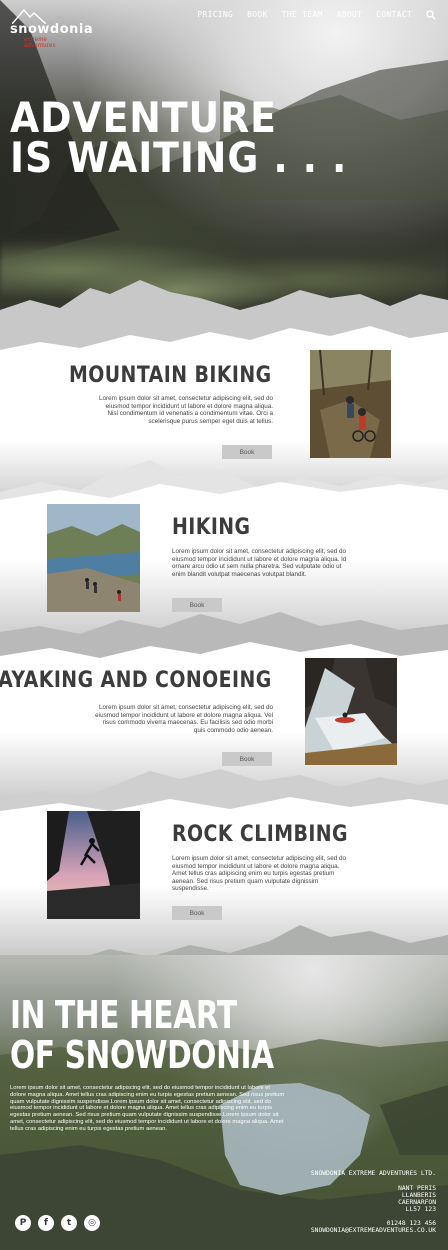 This screenshot has height=1250, width=448. I want to click on social-links: P f t ◎, so click(57, 1223).